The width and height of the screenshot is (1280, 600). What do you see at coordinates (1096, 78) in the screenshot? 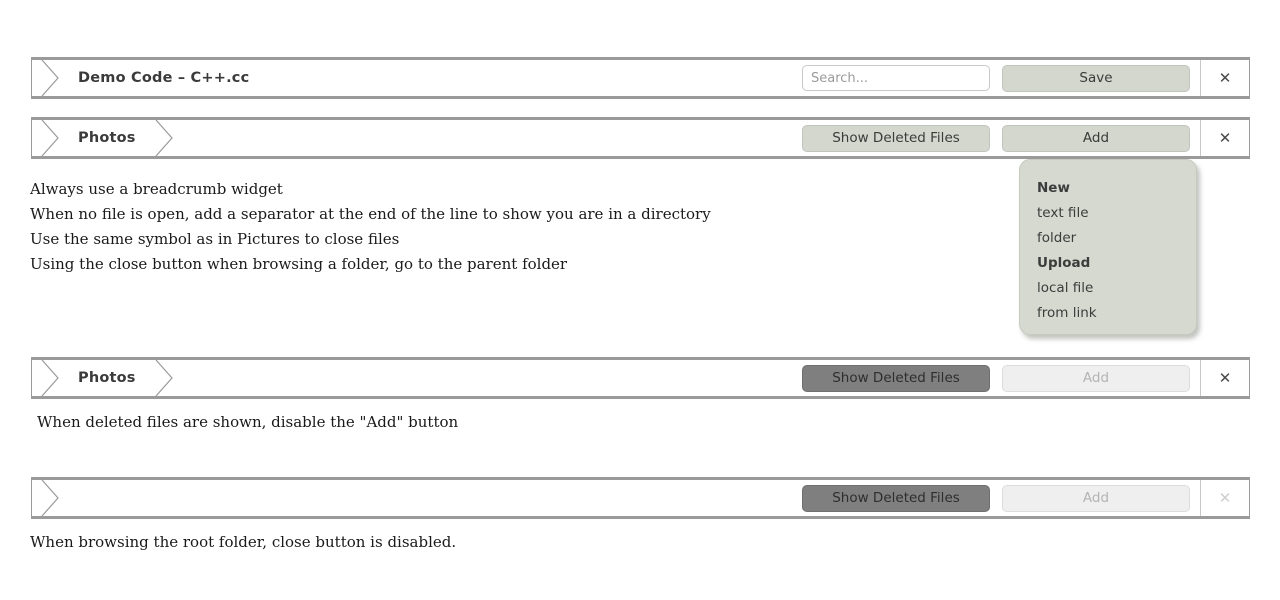
I see `save-button: Save` at bounding box center [1096, 78].